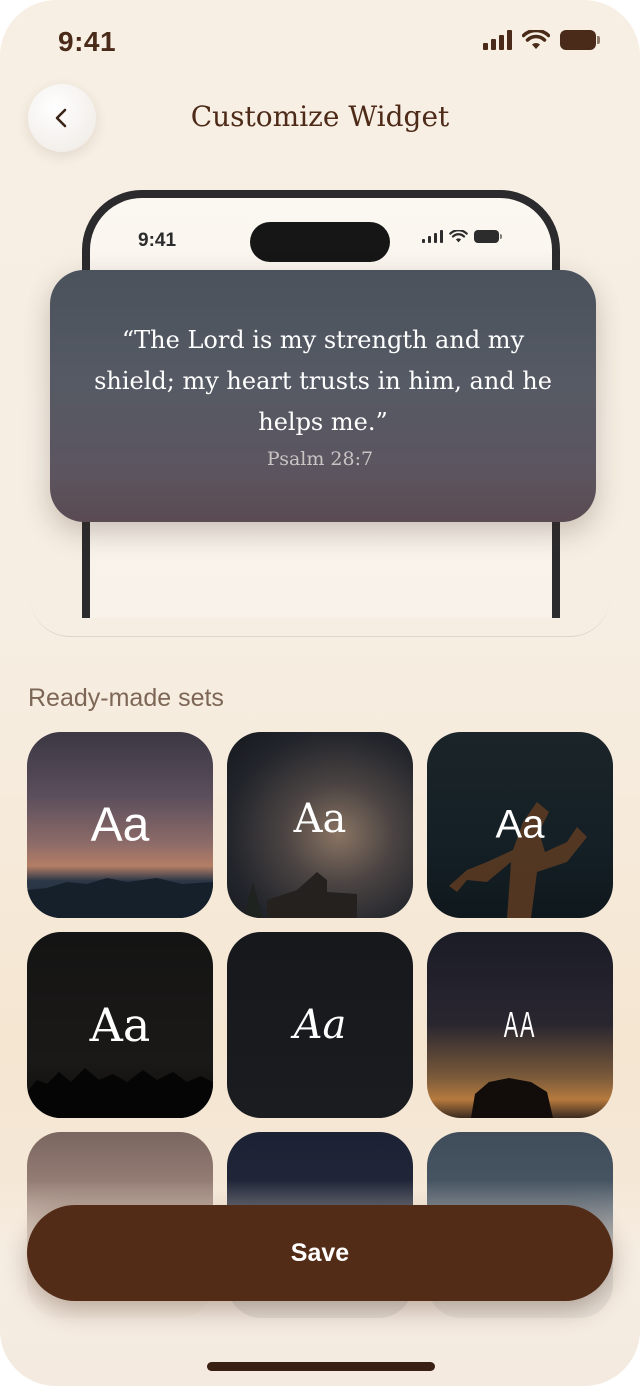  I want to click on preview-battery-icon, so click(488, 236).